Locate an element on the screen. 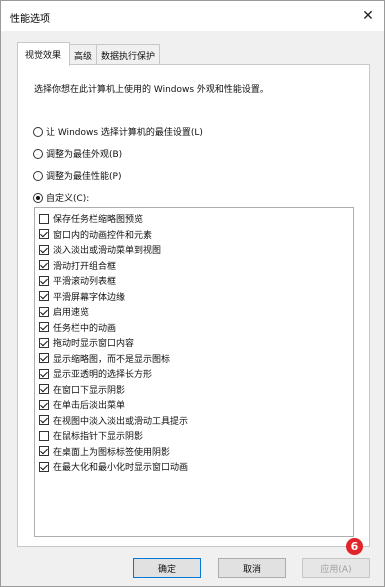  checkbox-item: 显示缩略图，而不是显示图标 is located at coordinates (104, 358).